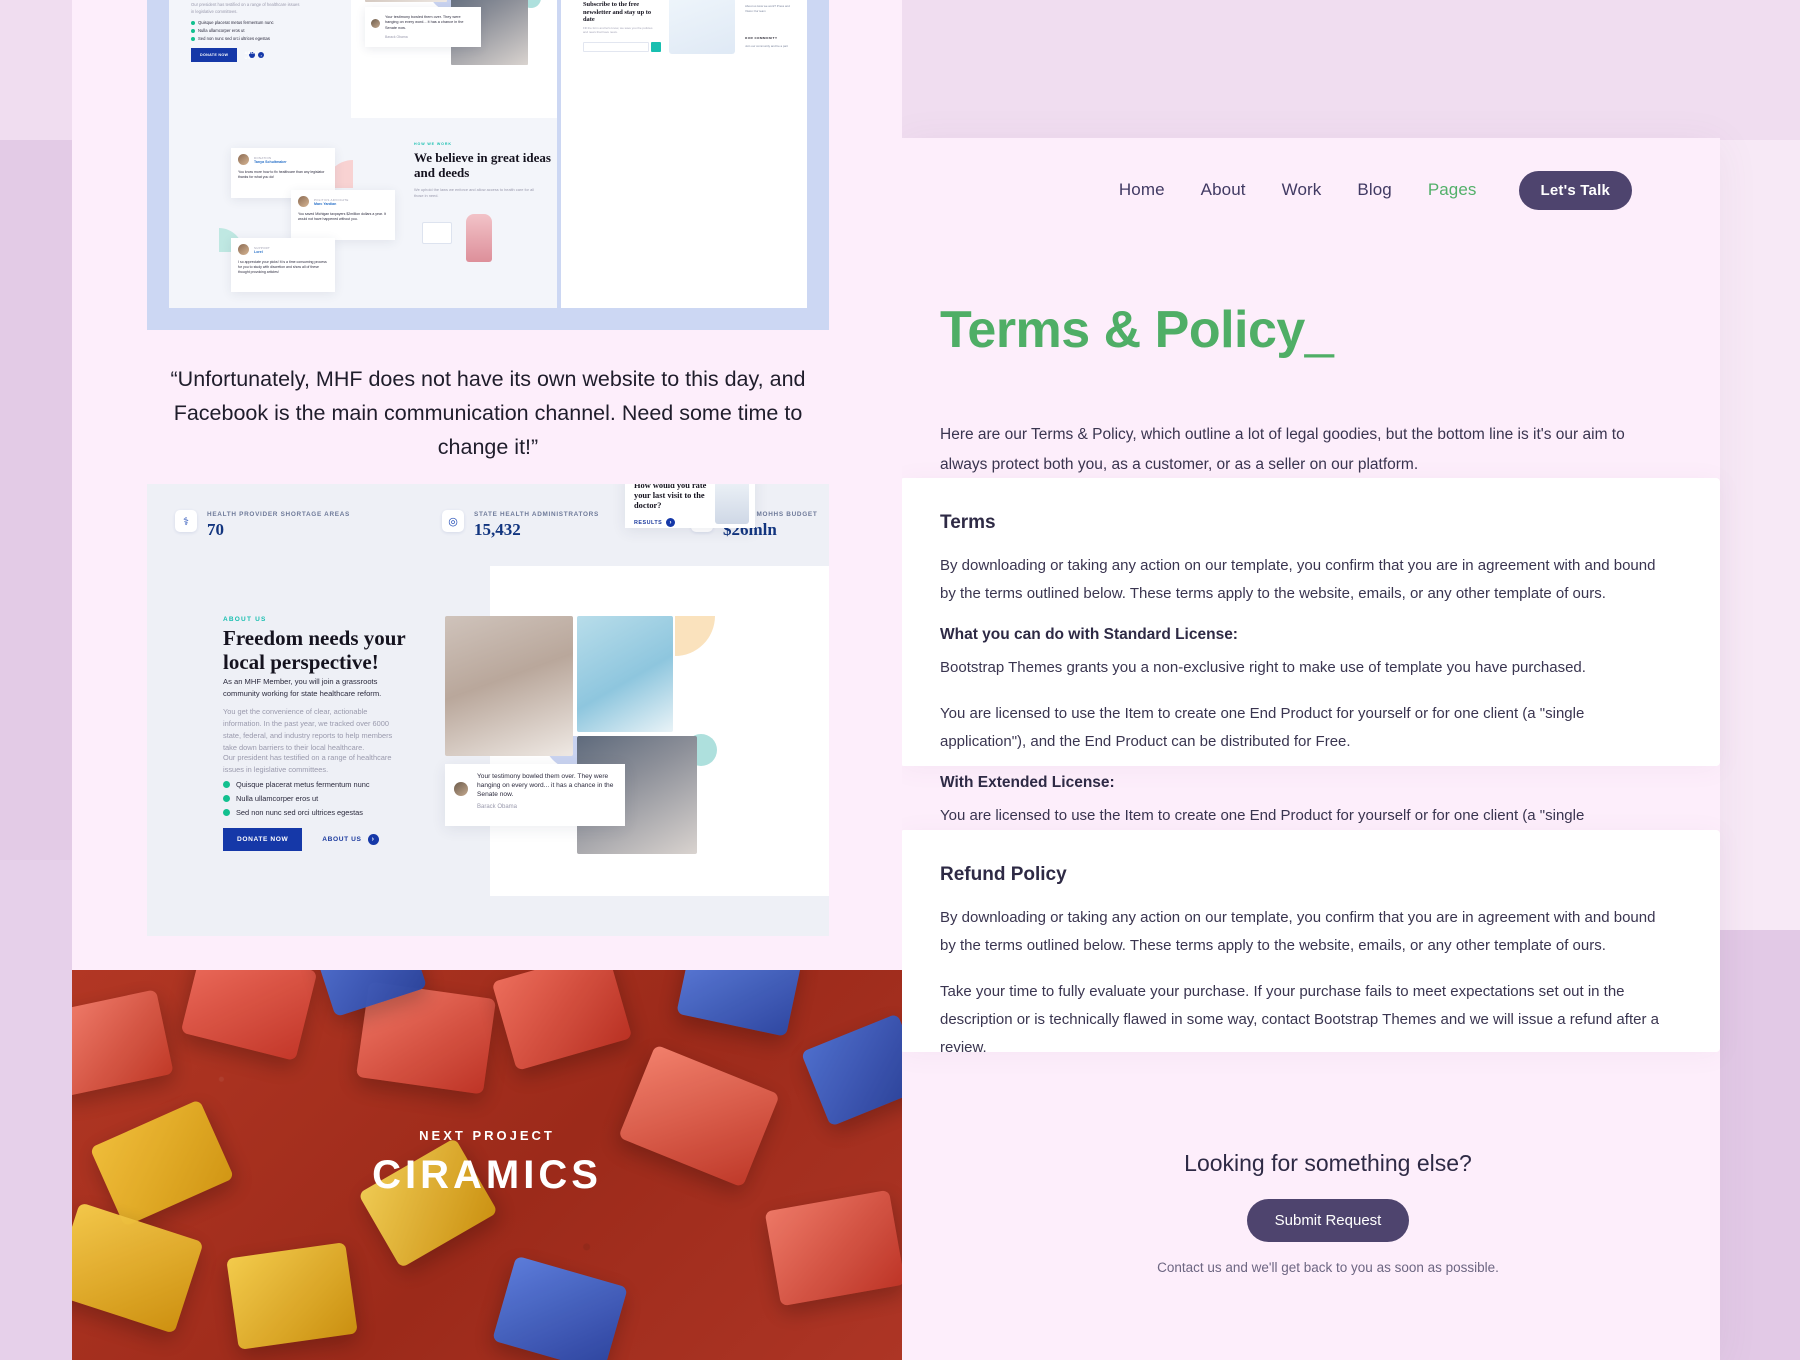 The height and width of the screenshot is (1360, 1800). I want to click on stat-item: ◎ STATE HEALTH ADMINISTRATORS 15,432, so click(520, 525).